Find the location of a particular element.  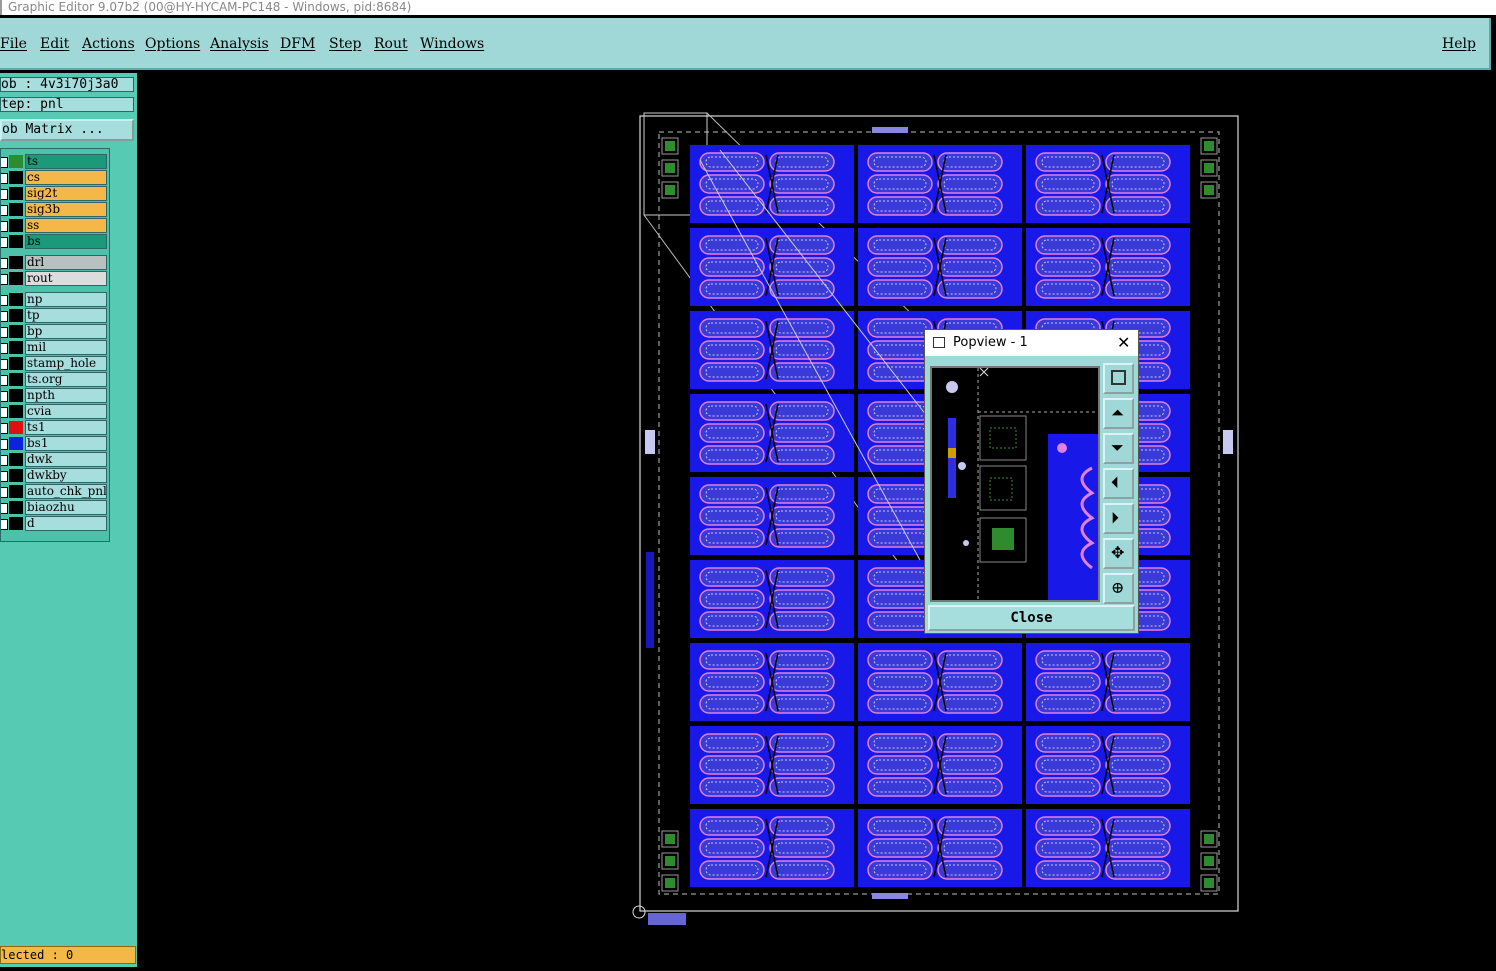

layer-name: dwk is located at coordinates (66, 459).